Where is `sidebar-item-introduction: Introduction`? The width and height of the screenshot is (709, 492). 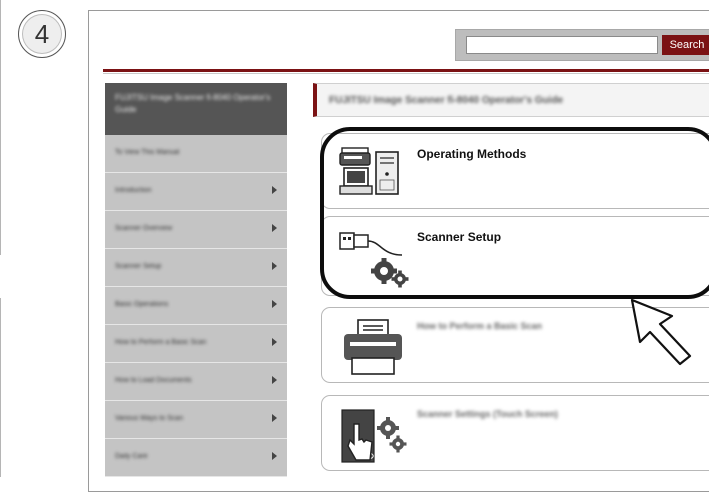
sidebar-item-introduction: Introduction is located at coordinates (196, 192).